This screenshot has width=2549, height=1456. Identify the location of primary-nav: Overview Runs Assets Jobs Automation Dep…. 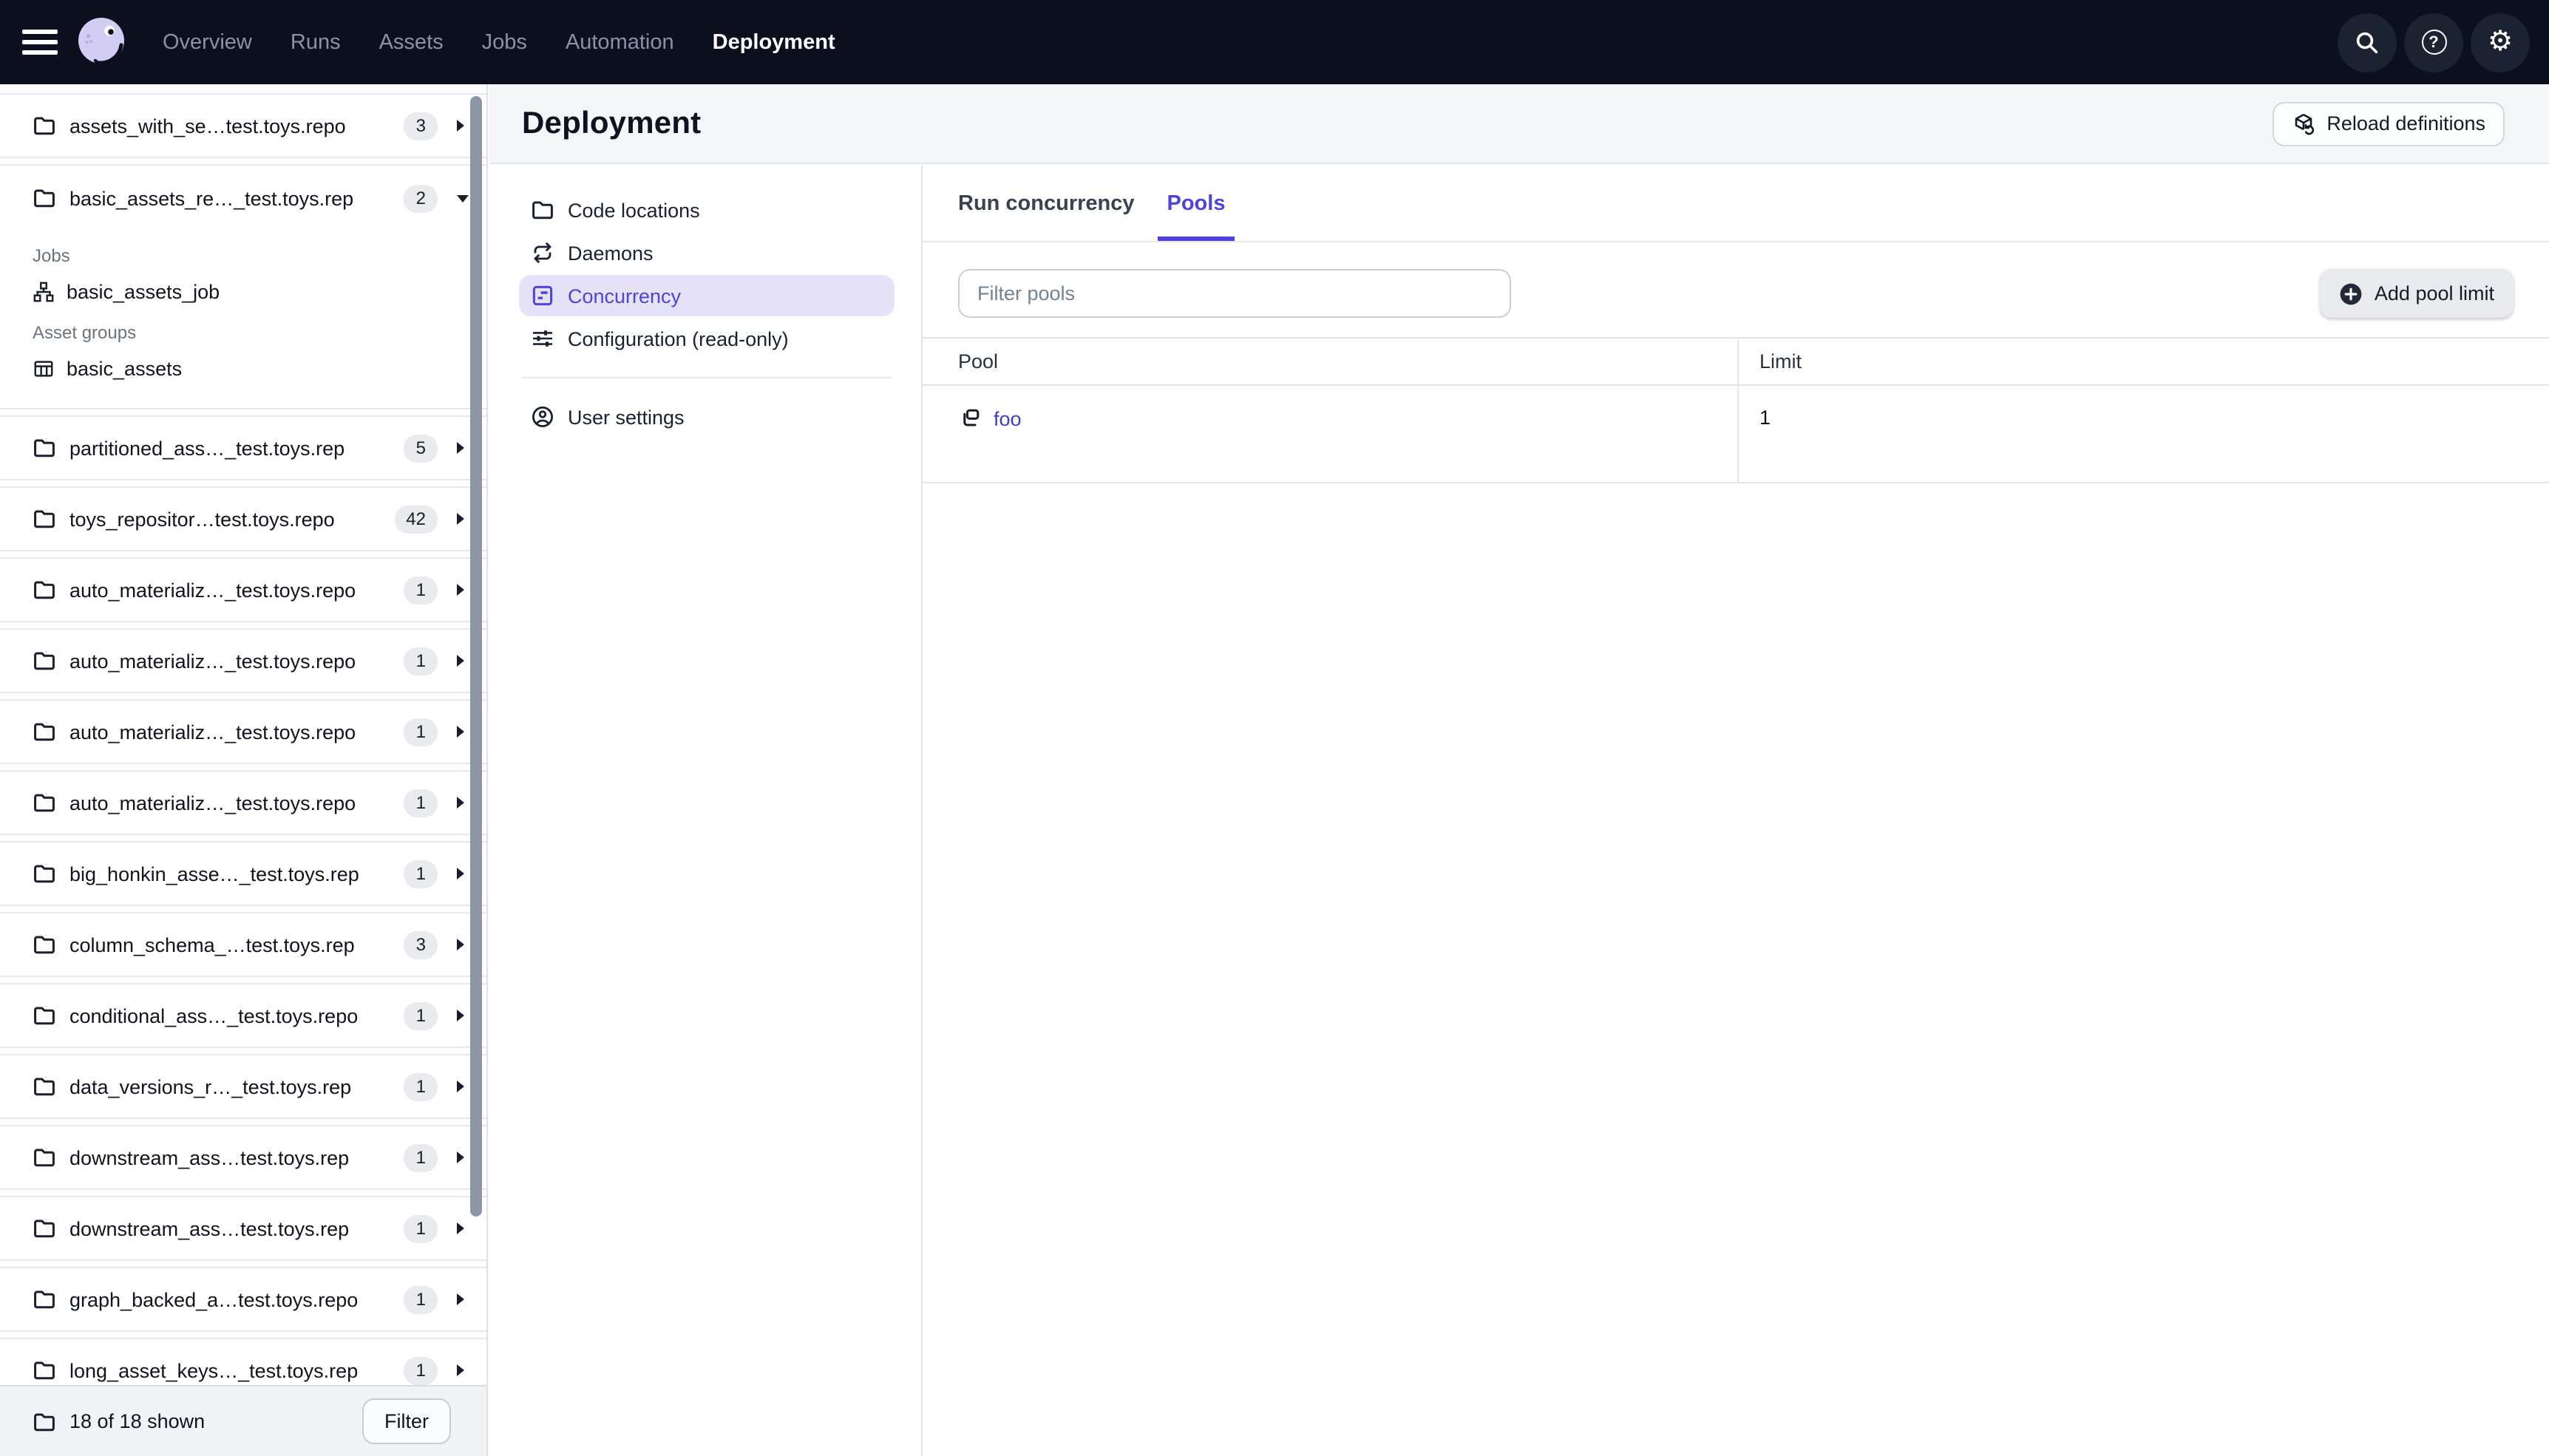
(499, 42).